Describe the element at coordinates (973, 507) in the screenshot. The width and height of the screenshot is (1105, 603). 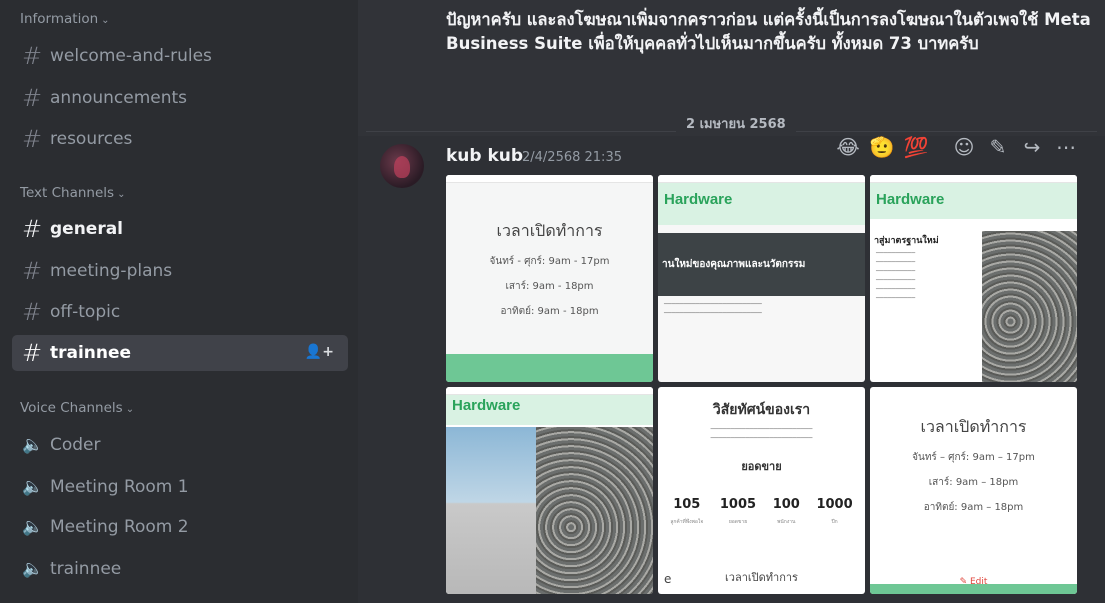
I see `hours-line-sunday: อาทิตย์: 9am – 18pm` at that location.